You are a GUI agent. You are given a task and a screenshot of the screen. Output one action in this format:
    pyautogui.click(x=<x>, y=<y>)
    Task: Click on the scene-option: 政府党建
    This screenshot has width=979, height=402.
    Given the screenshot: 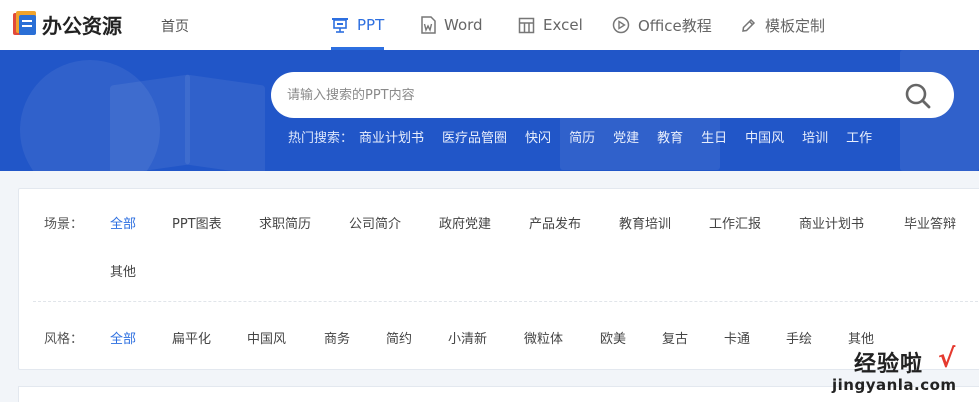 What is the action you would take?
    pyautogui.click(x=465, y=222)
    